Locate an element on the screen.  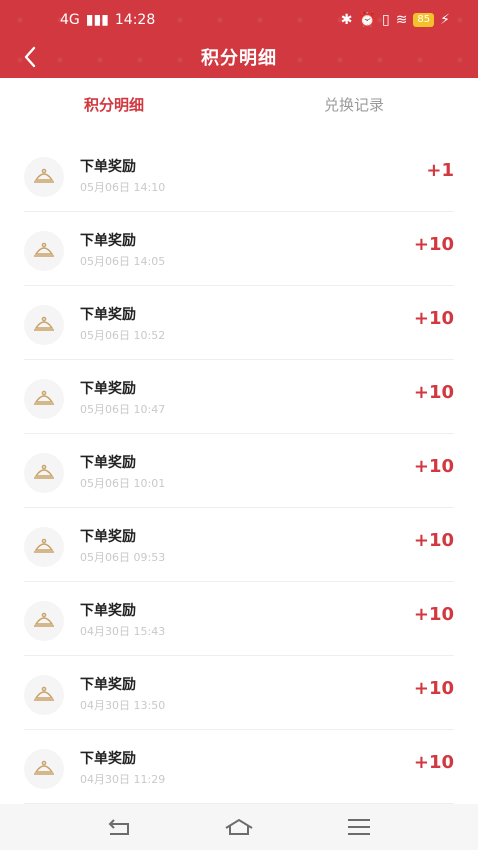
system-menu-button is located at coordinates (359, 827).